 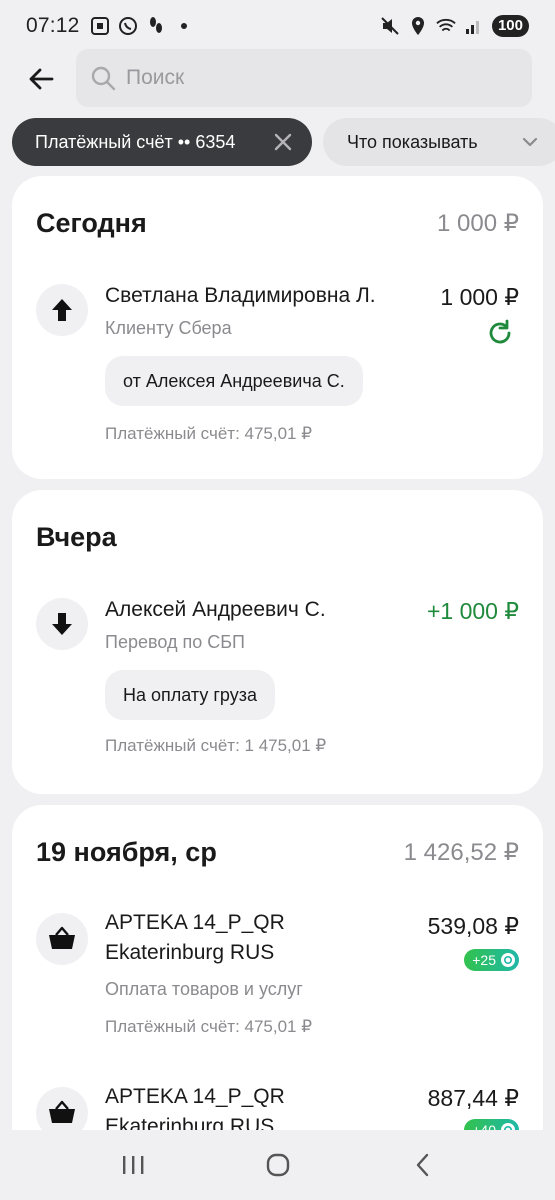 I want to click on operation-name: Алексей Андреевич С., so click(x=215, y=609).